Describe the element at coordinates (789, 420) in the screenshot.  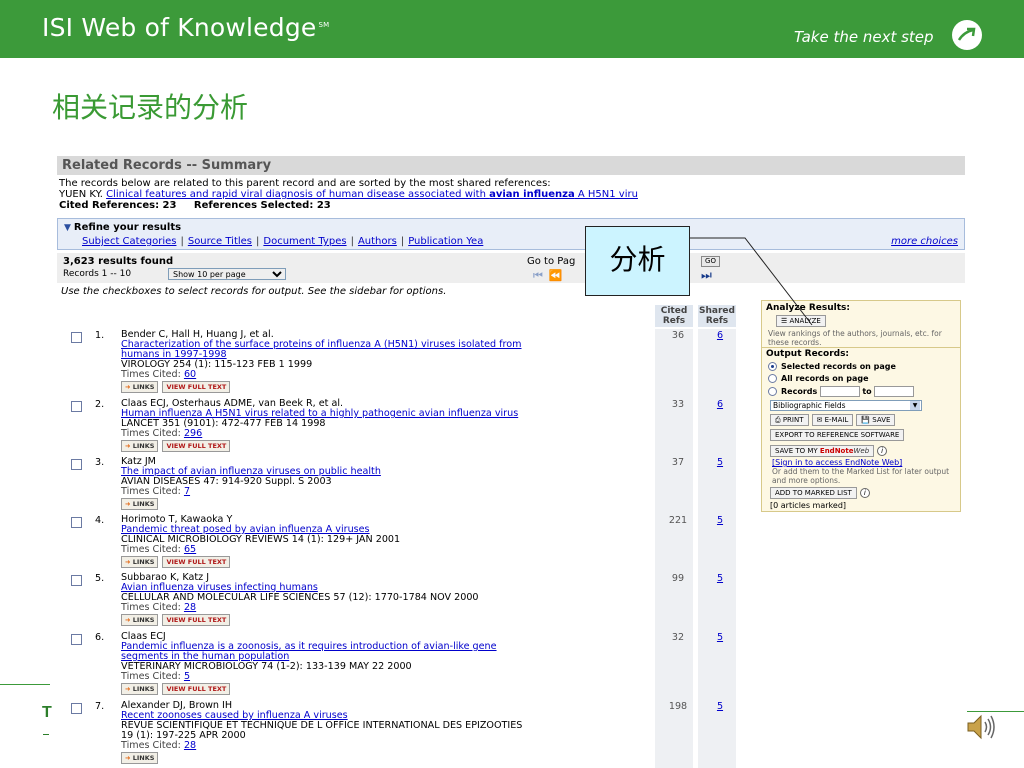
I see `print-button: ⎙ PRINT` at that location.